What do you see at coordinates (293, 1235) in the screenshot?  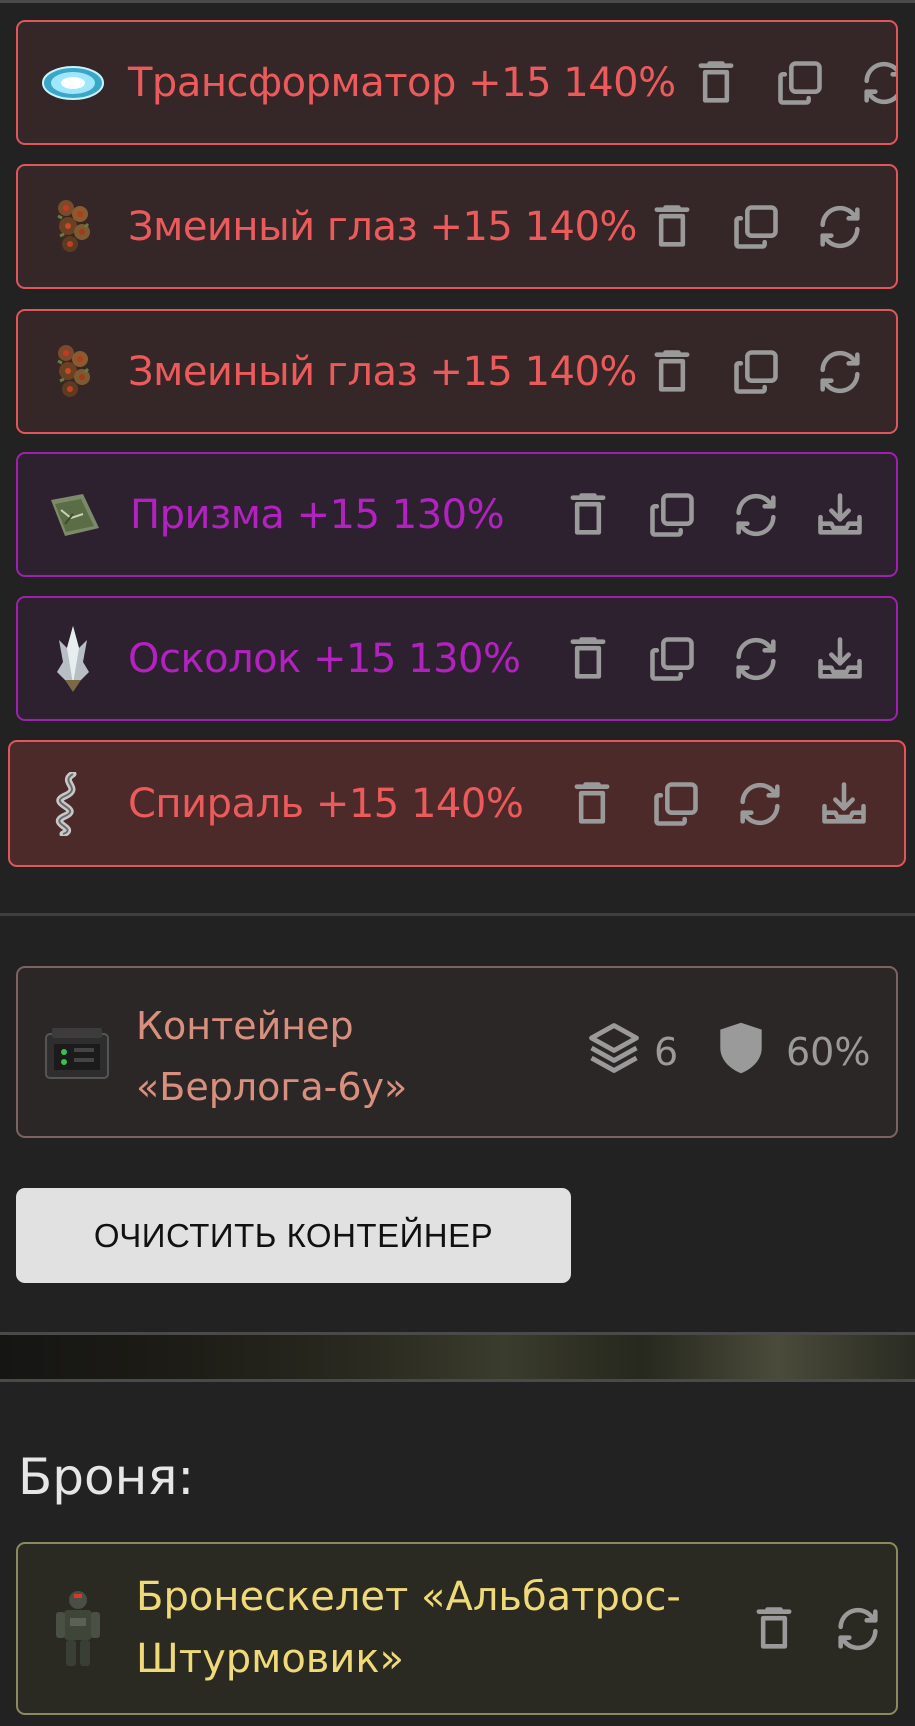 I see `clear-container-button: ОЧИСТИТЬ КОНТЕЙНЕР` at bounding box center [293, 1235].